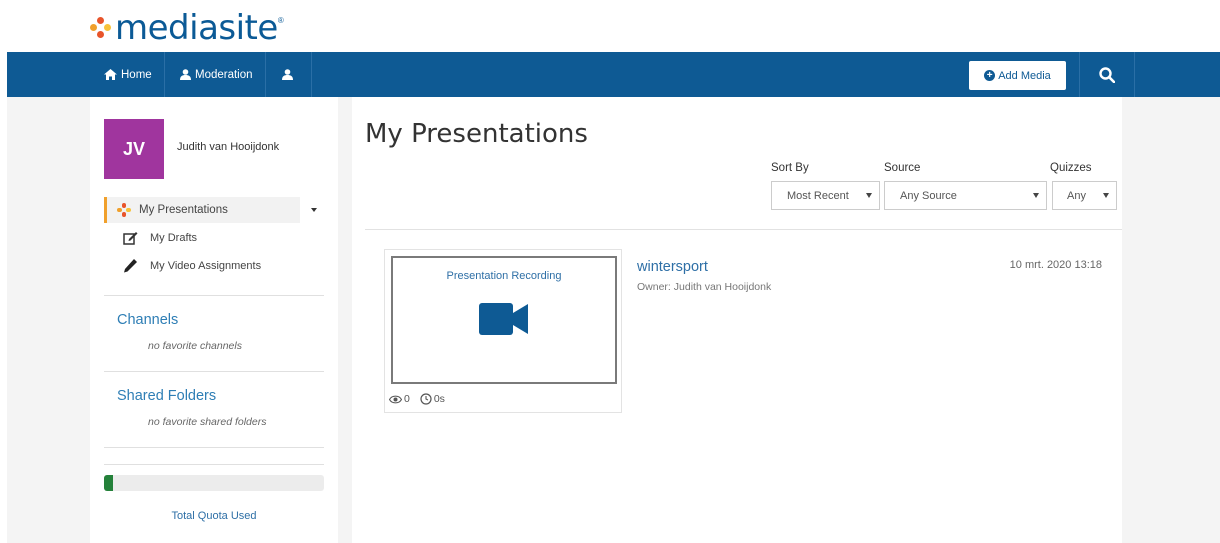  What do you see at coordinates (476, 134) in the screenshot?
I see `page-title: My Presentations` at bounding box center [476, 134].